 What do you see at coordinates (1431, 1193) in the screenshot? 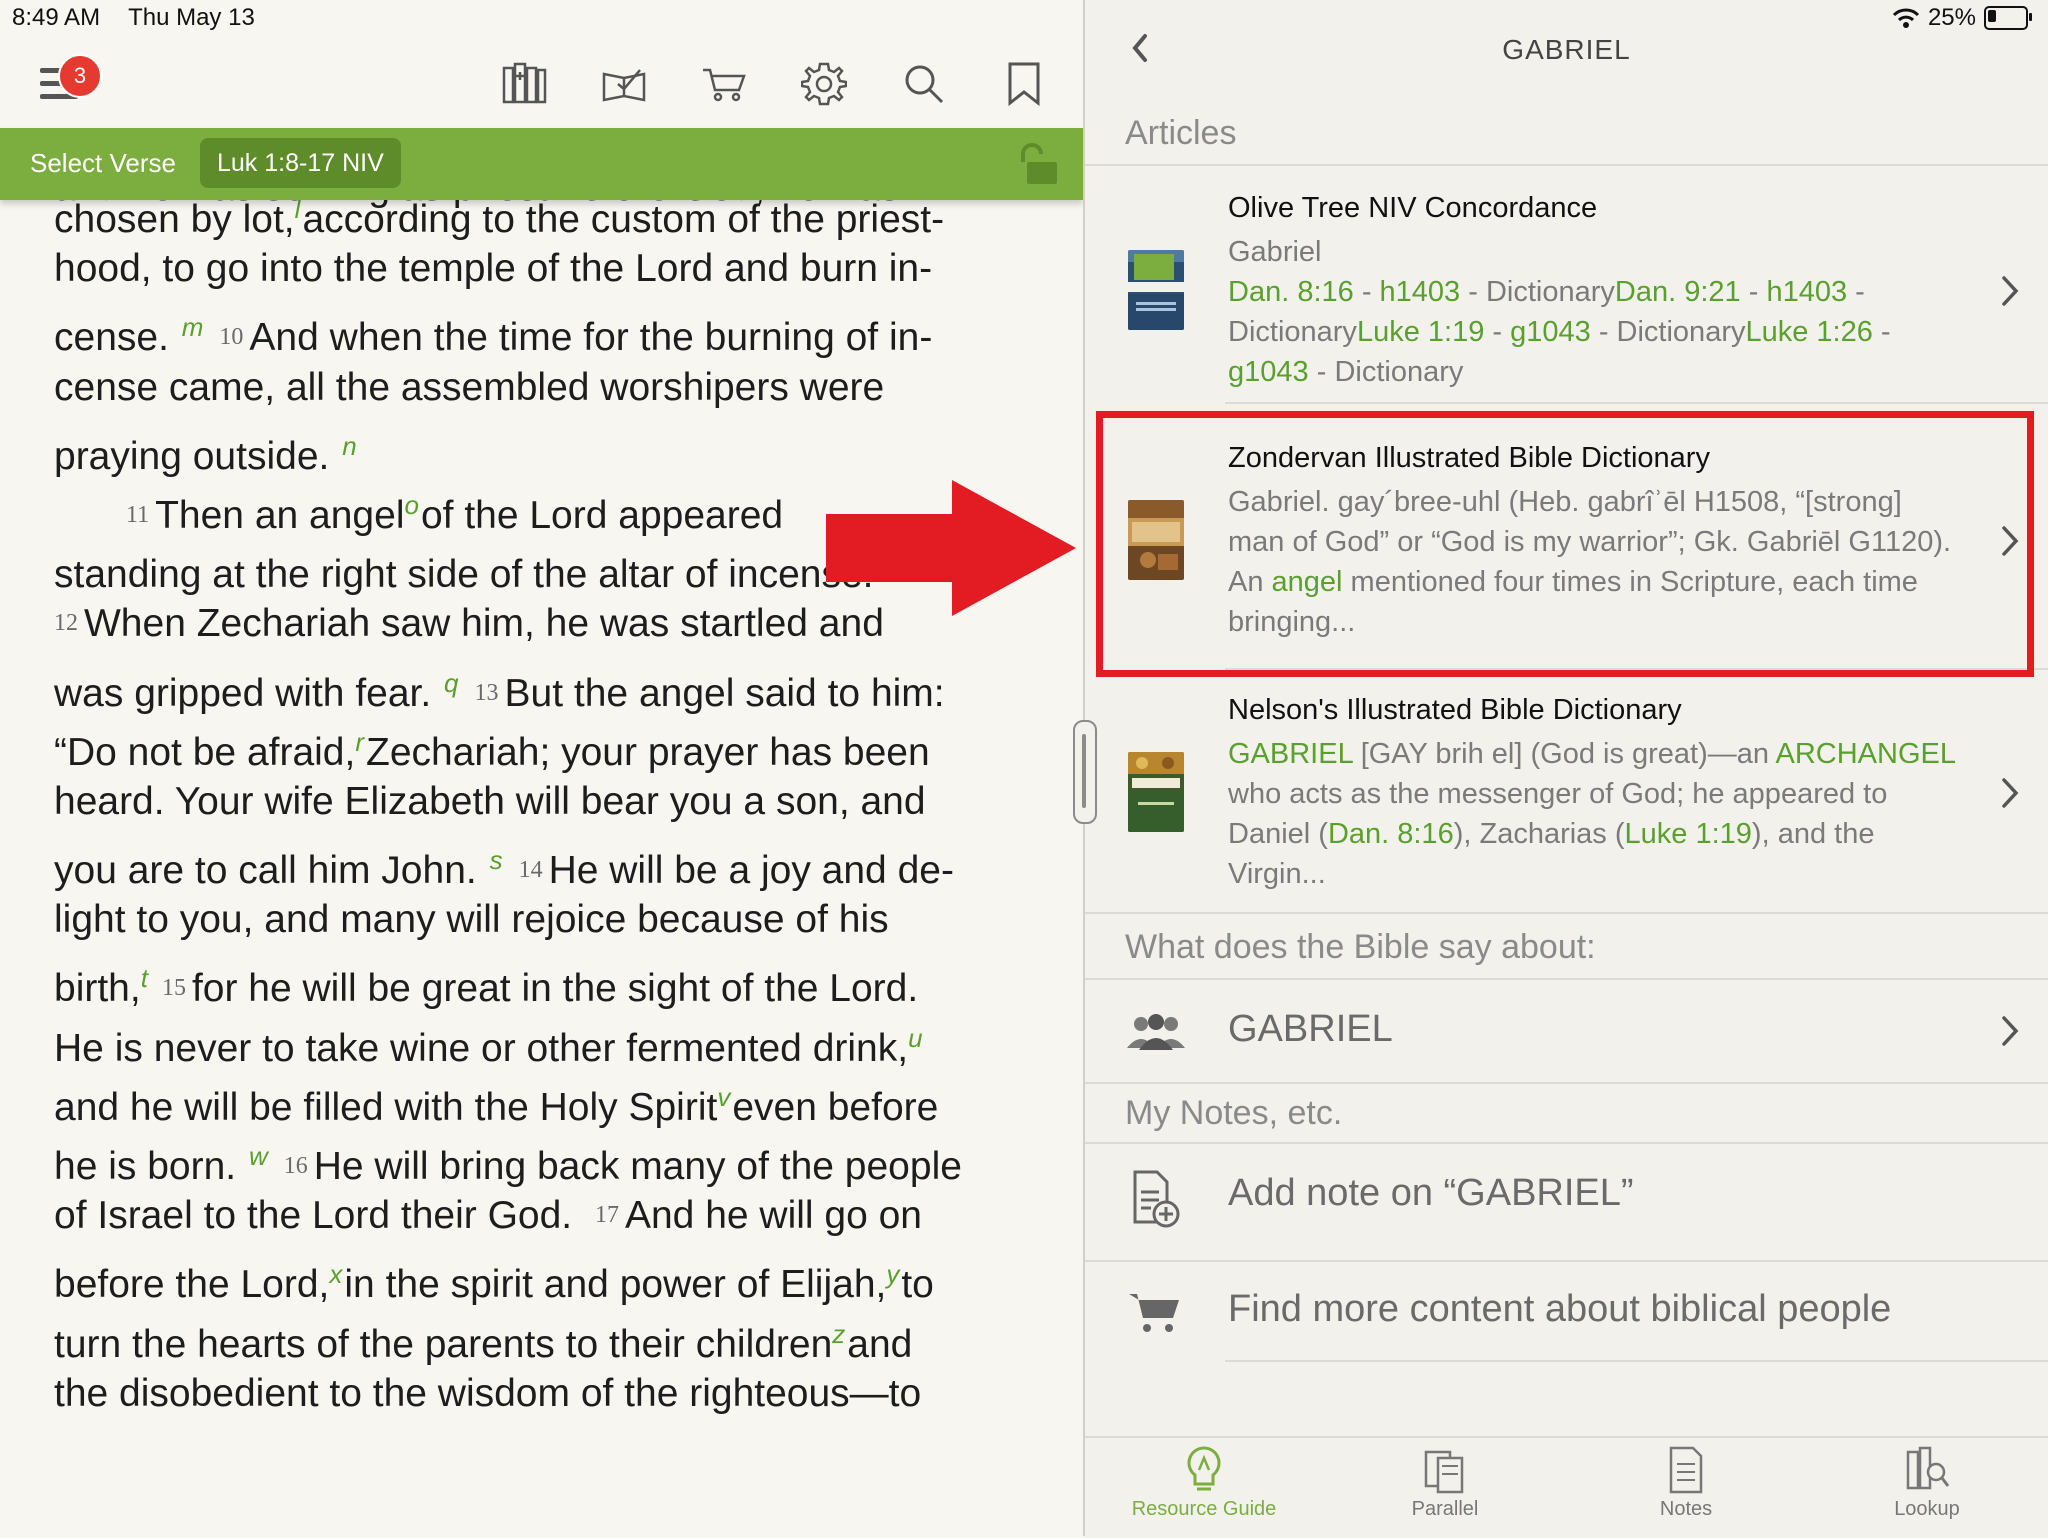
I see `add-note-label: Add note on “GABRIEL”` at bounding box center [1431, 1193].